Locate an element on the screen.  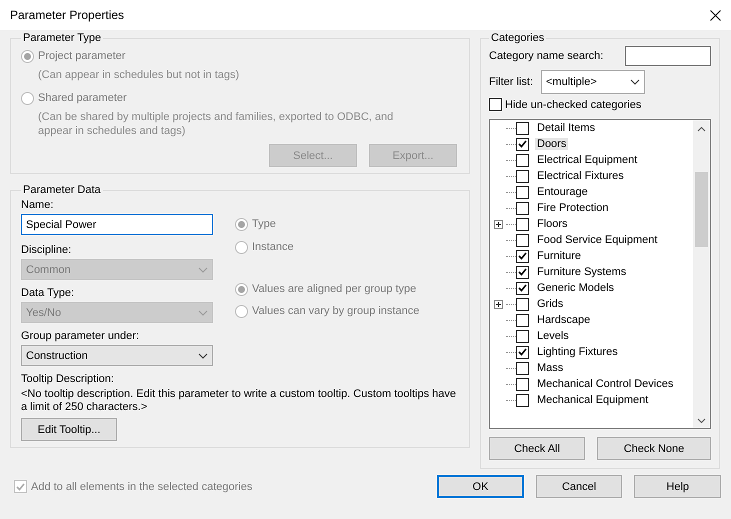
tree-item: Levels is located at coordinates (553, 336).